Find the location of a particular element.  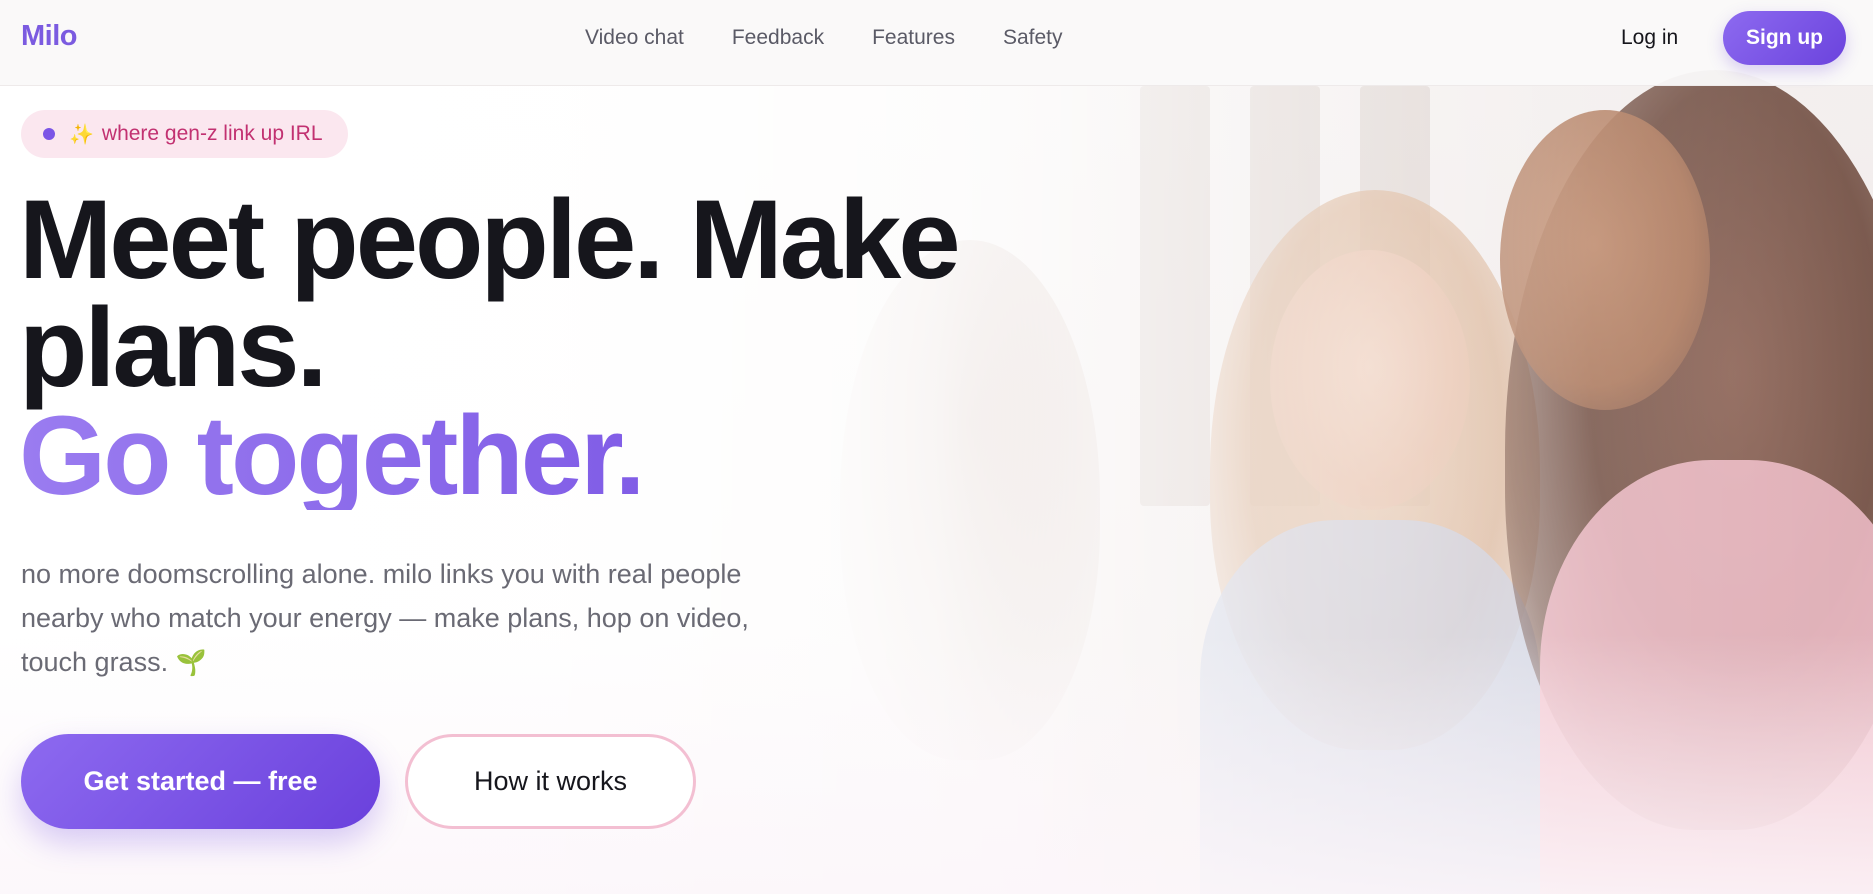

headline-accent: Go together. is located at coordinates (569, 456).